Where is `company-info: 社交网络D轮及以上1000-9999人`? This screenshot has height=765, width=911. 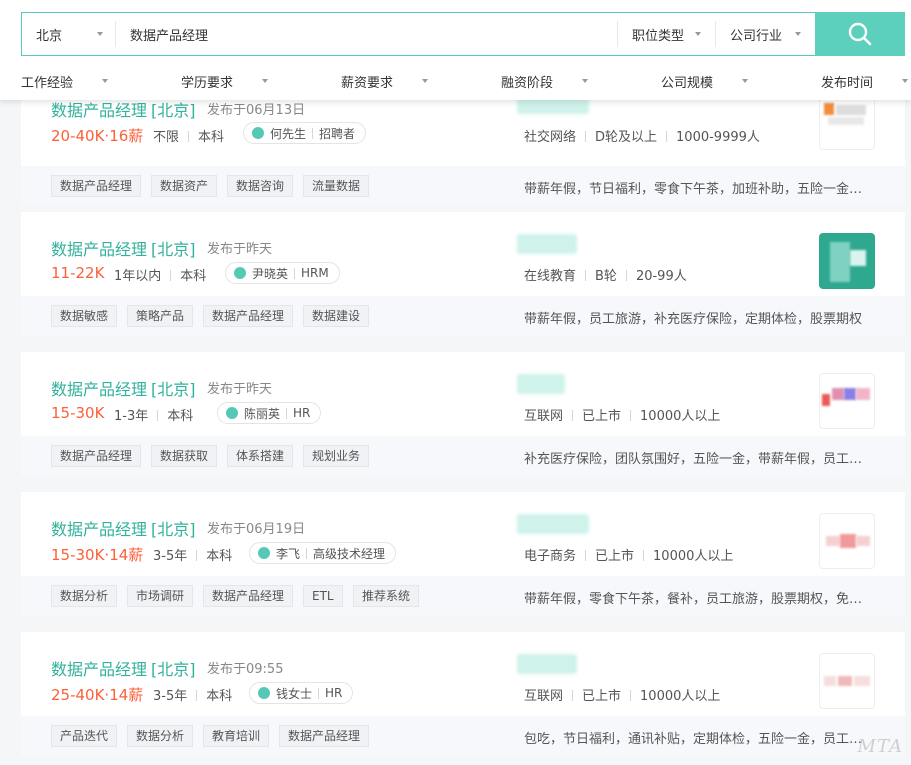
company-info: 社交网络D轮及以上1000-9999人 is located at coordinates (642, 135).